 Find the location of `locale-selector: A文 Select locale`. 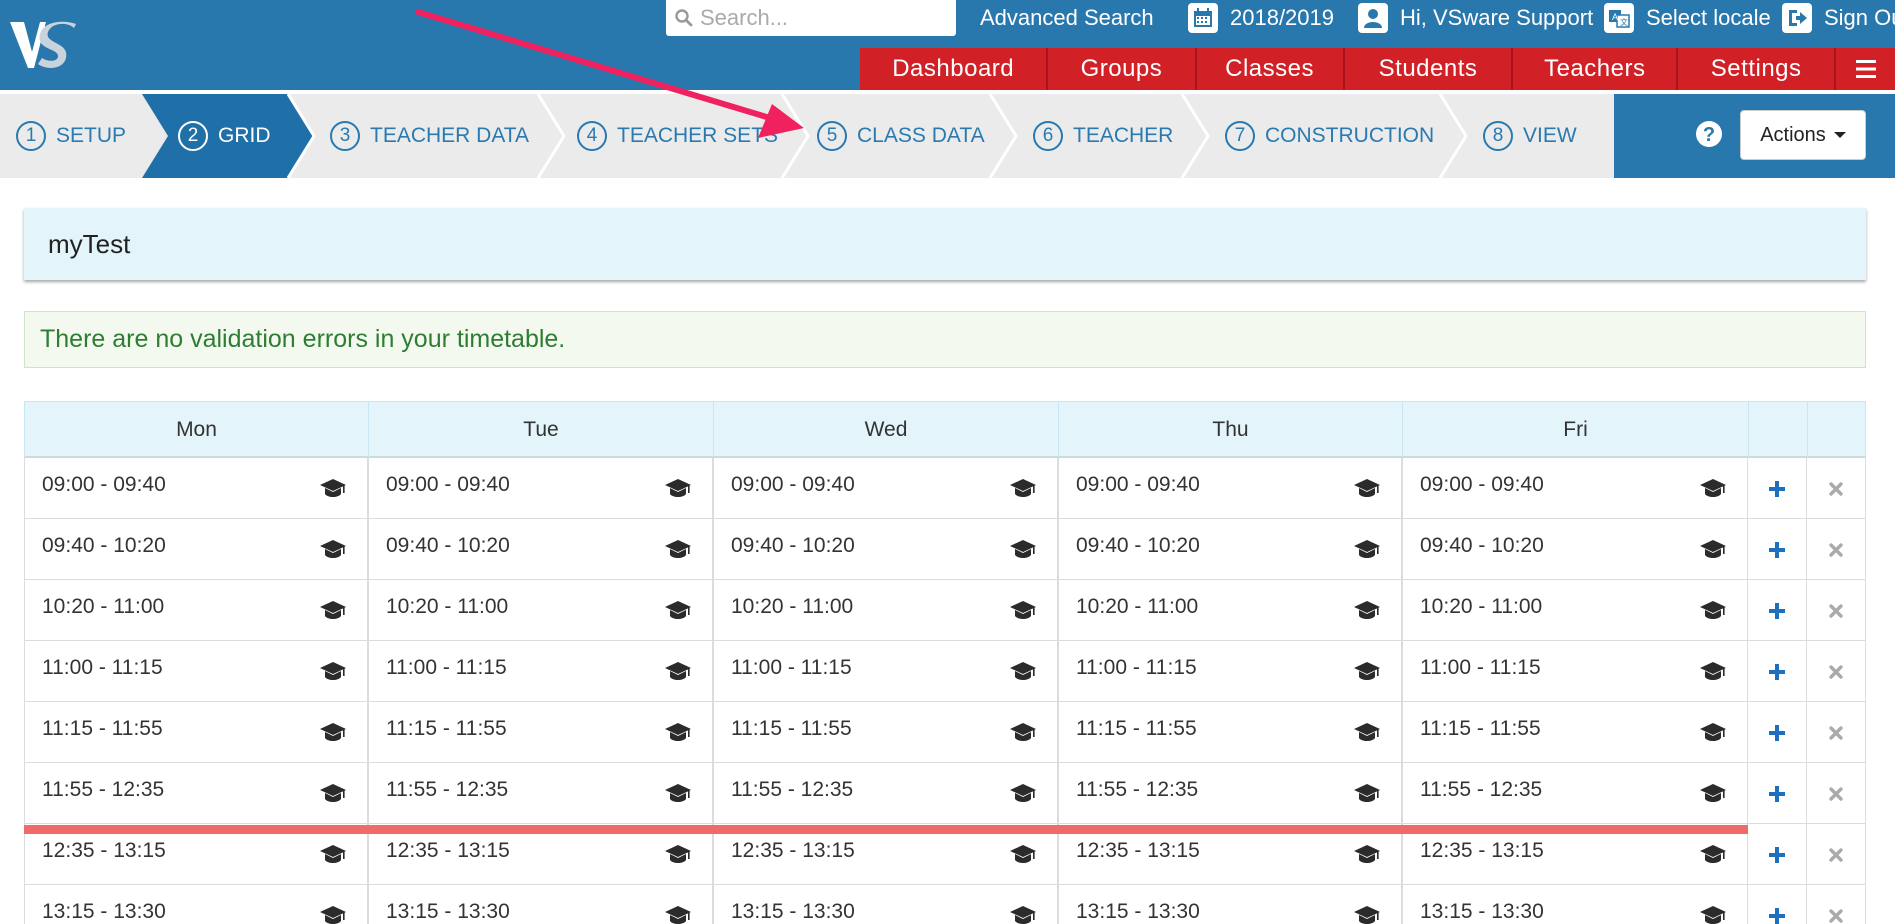

locale-selector: A文 Select locale is located at coordinates (1687, 18).